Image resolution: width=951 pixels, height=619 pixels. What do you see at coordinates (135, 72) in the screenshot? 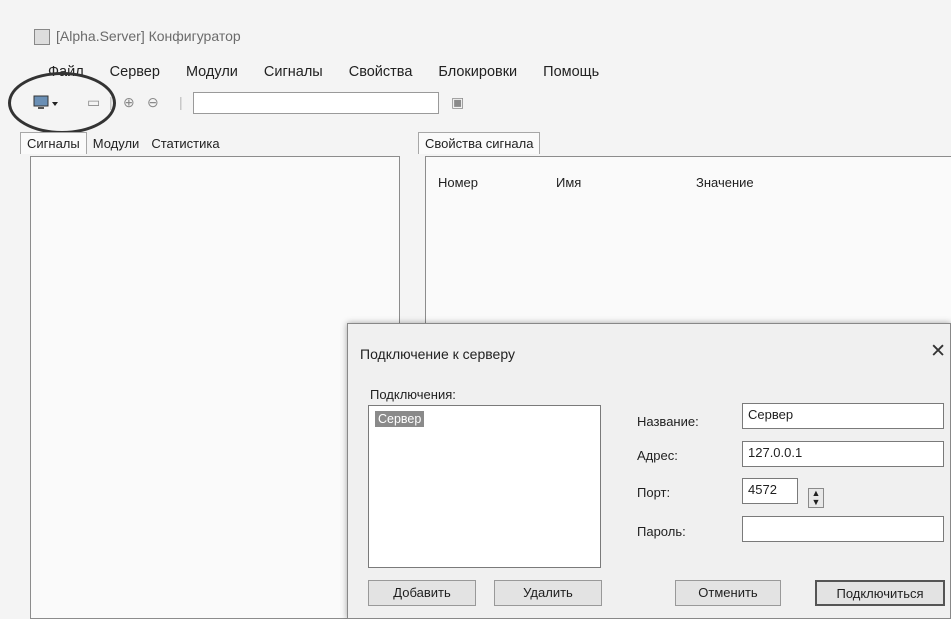
I see `menu-server: Сервер` at bounding box center [135, 72].